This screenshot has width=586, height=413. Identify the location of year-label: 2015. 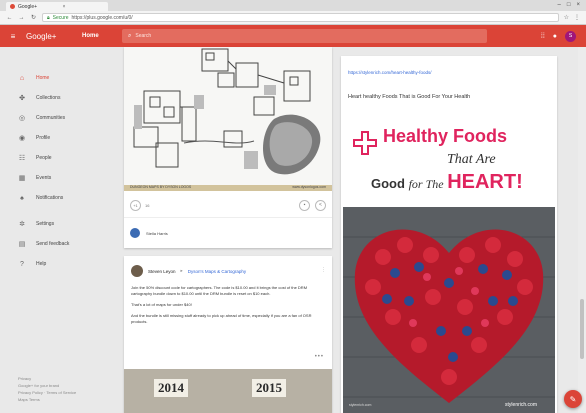
(269, 388).